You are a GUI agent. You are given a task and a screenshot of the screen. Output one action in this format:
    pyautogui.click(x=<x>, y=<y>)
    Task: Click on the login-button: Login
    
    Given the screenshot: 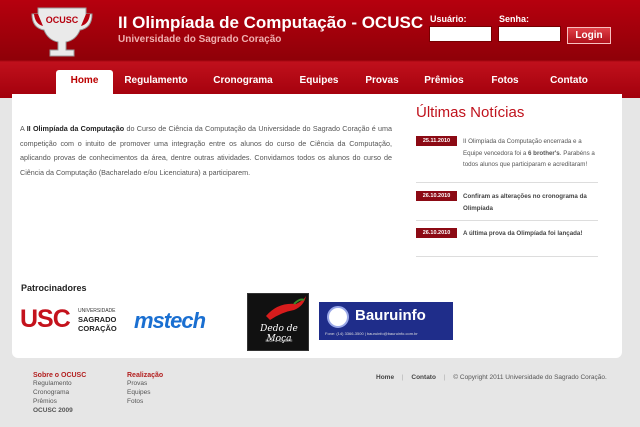 What is the action you would take?
    pyautogui.click(x=589, y=35)
    